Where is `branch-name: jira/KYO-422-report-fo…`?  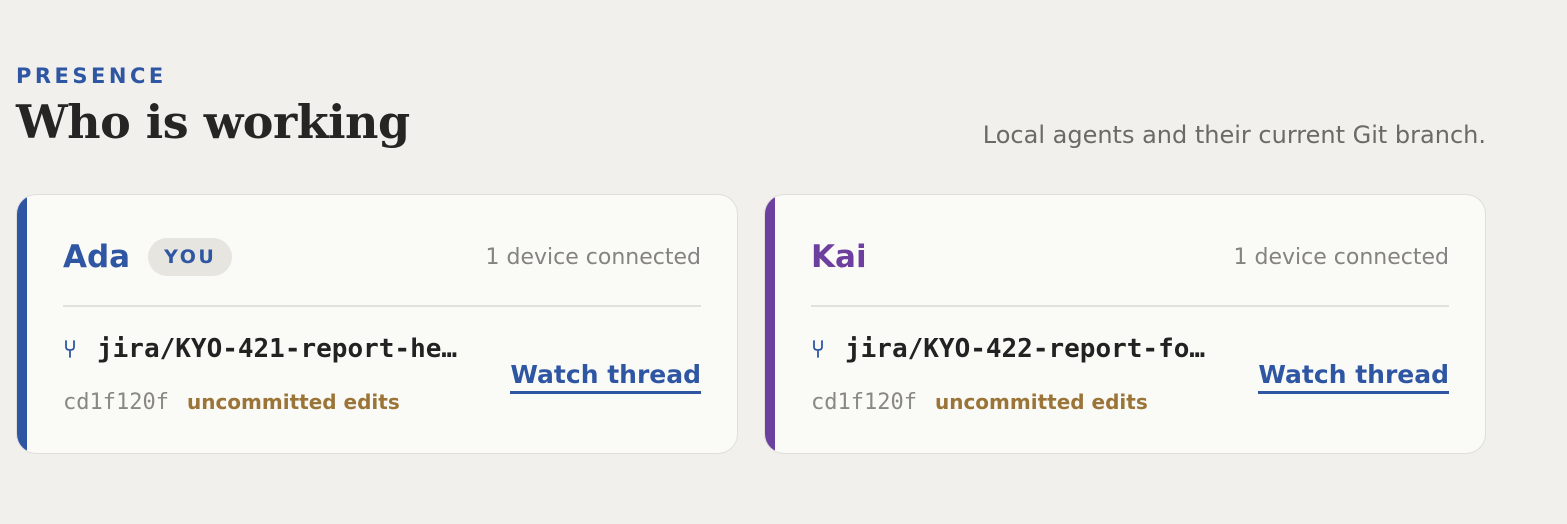
branch-name: jira/KYO-422-report-fo… is located at coordinates (1025, 349).